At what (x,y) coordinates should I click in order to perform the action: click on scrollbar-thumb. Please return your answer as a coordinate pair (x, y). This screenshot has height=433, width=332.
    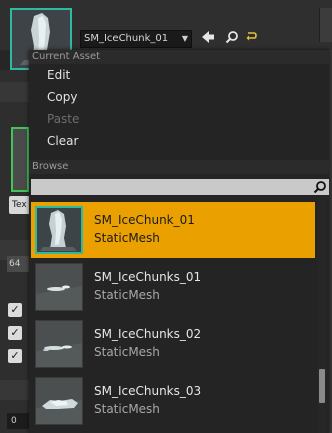
    Looking at the image, I should click on (322, 386).